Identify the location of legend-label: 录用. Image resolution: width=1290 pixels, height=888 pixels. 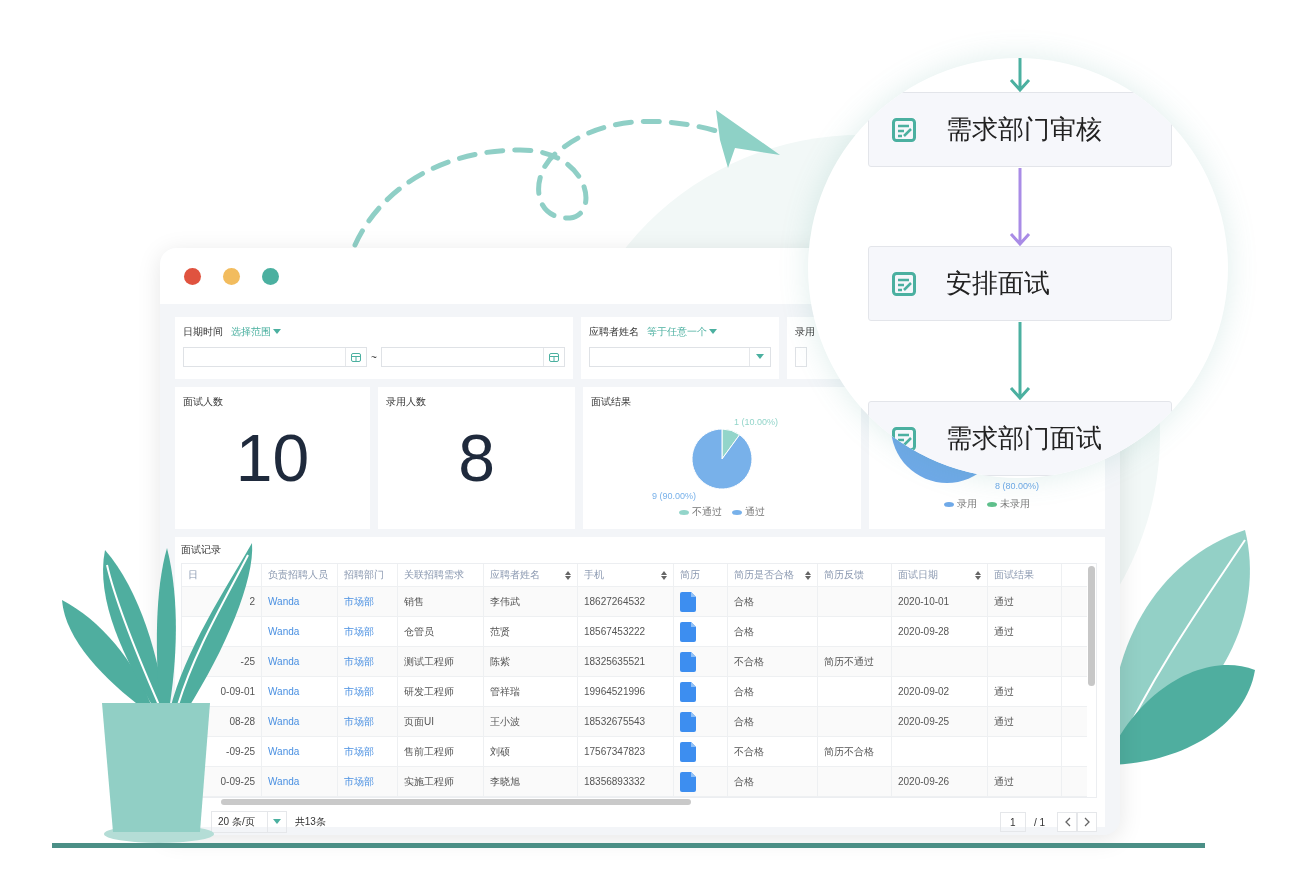
(967, 504).